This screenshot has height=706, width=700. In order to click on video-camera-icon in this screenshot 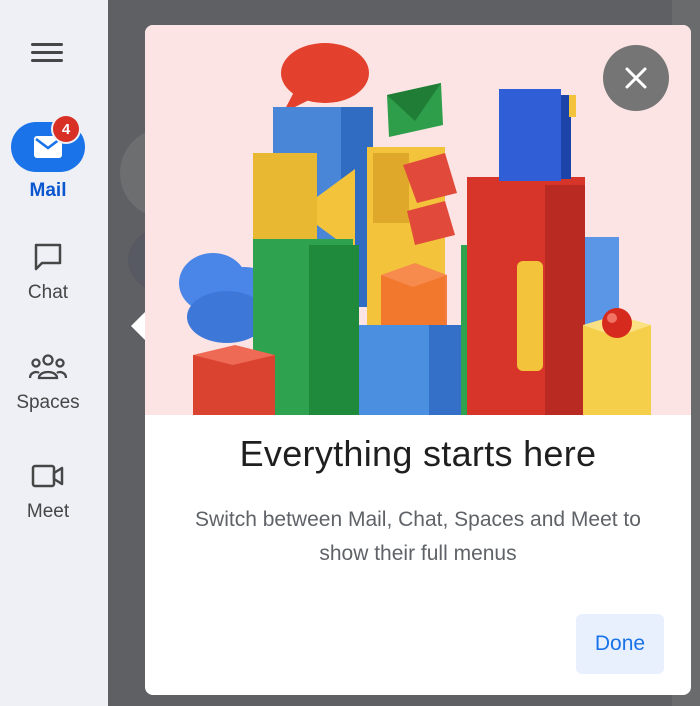, I will do `click(47, 476)`.